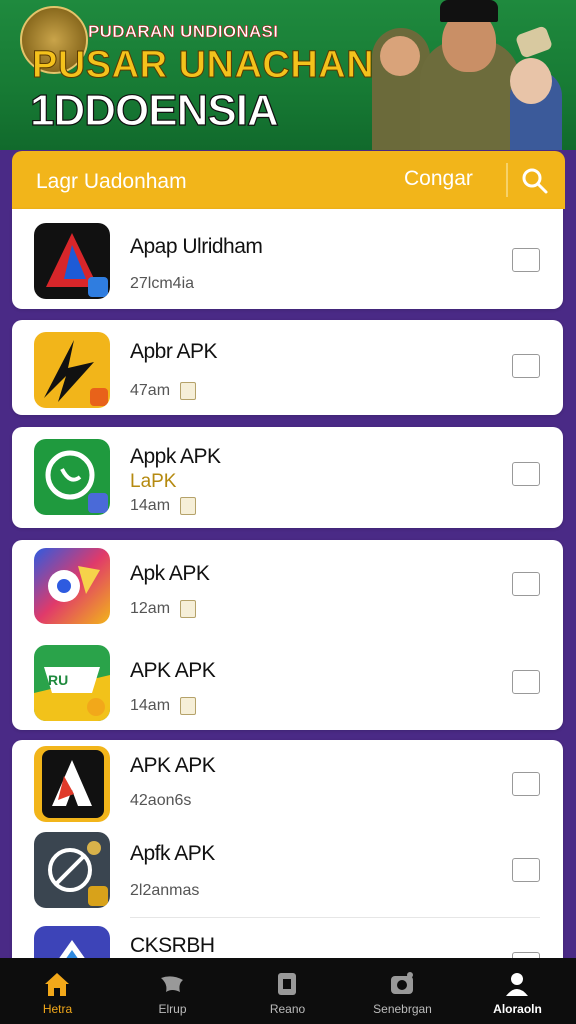  Describe the element at coordinates (57, 1009) in the screenshot. I see `nav-label: Hetra` at that location.